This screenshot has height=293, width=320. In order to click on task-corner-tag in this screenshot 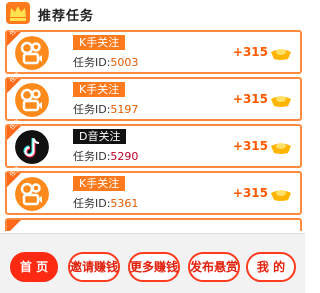, I will do `click(14, 225)`.